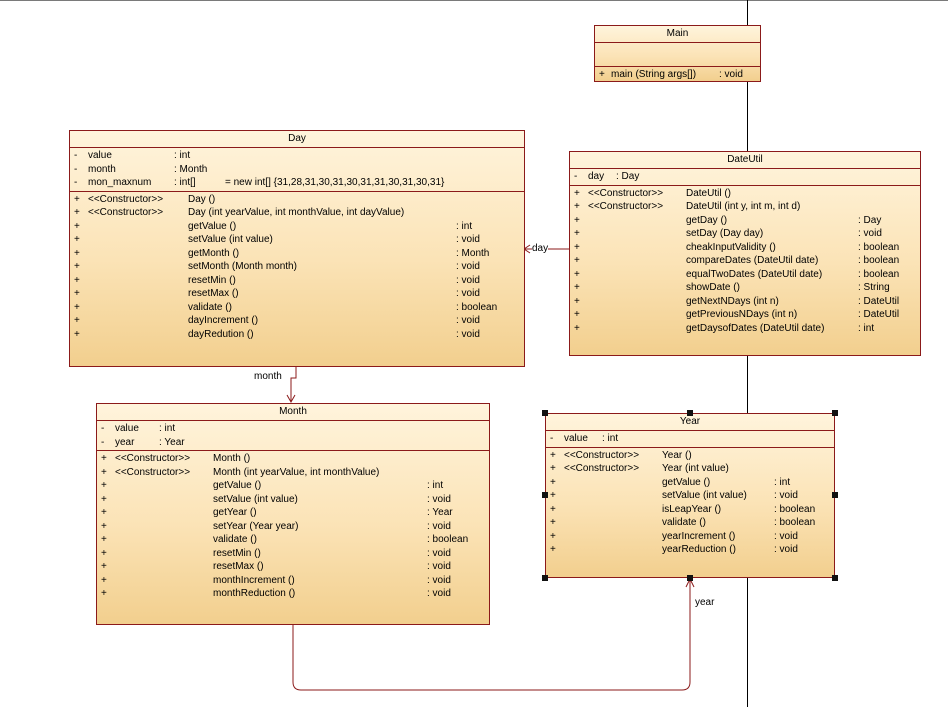 The height and width of the screenshot is (707, 948). Describe the element at coordinates (297, 200) in the screenshot. I see `operation-row: + <<Constructor>> Day ()` at that location.